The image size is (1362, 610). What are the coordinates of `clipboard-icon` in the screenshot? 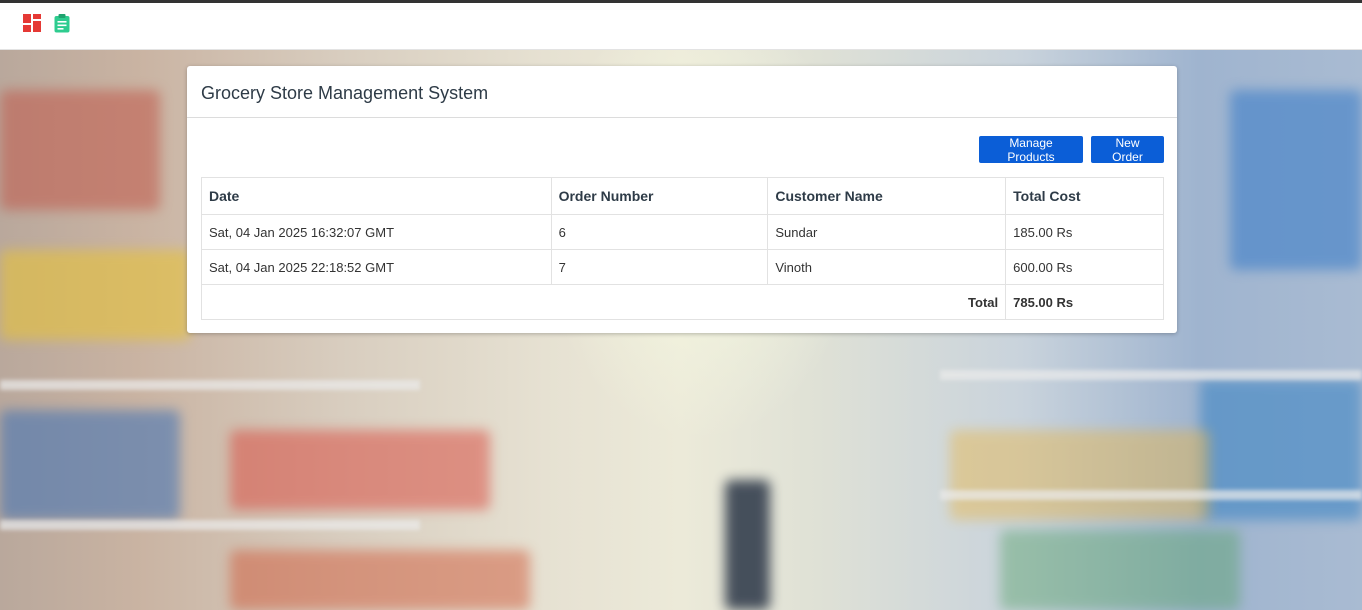 It's located at (62, 23).